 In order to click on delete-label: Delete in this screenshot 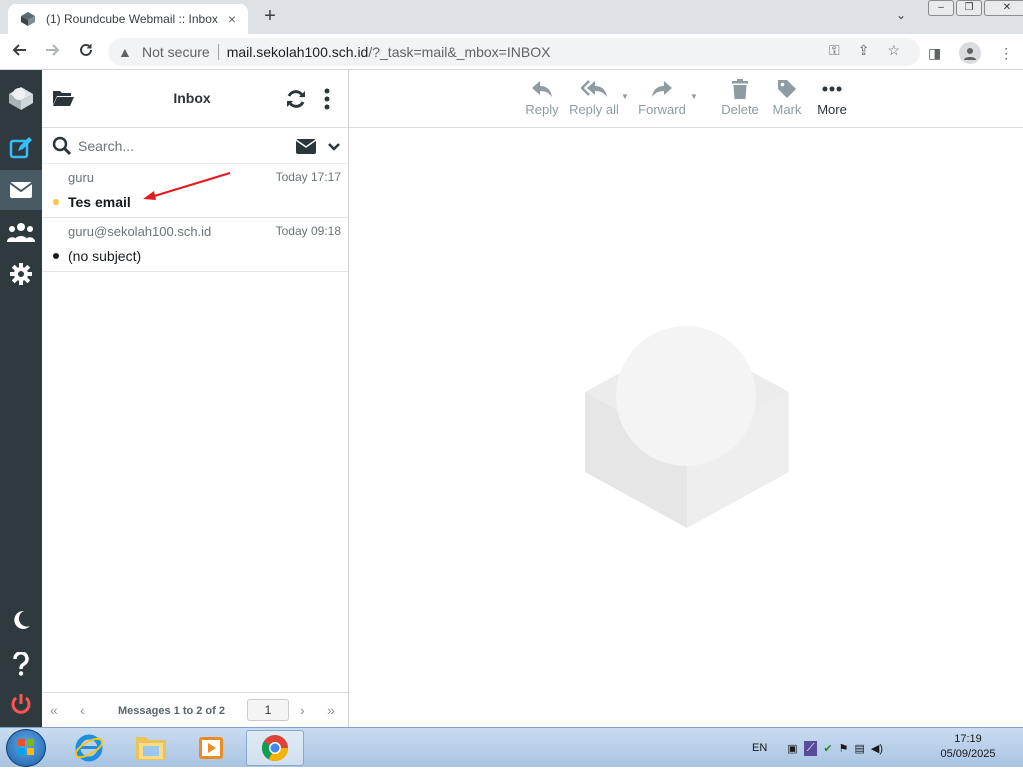, I will do `click(740, 109)`.